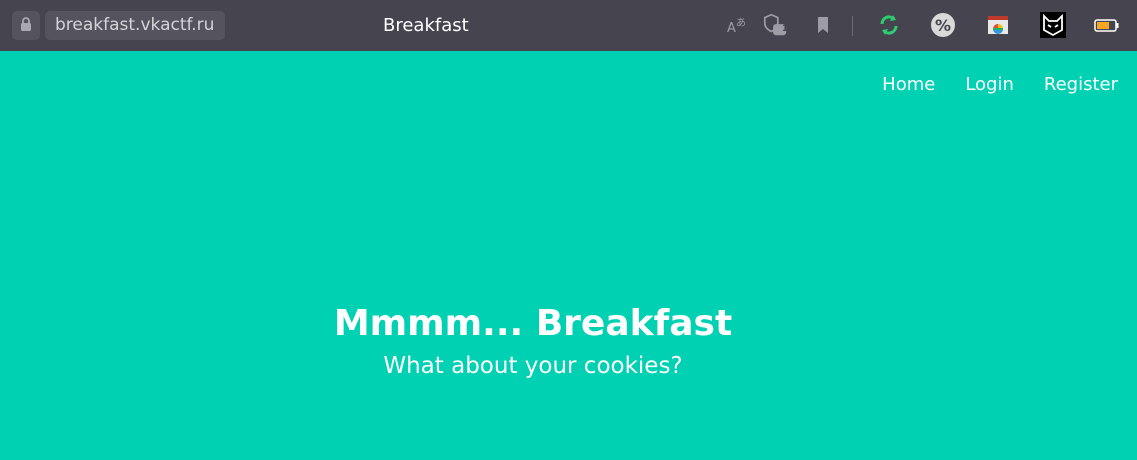  What do you see at coordinates (741, 23) in the screenshot?
I see `svg-text: あ` at bounding box center [741, 23].